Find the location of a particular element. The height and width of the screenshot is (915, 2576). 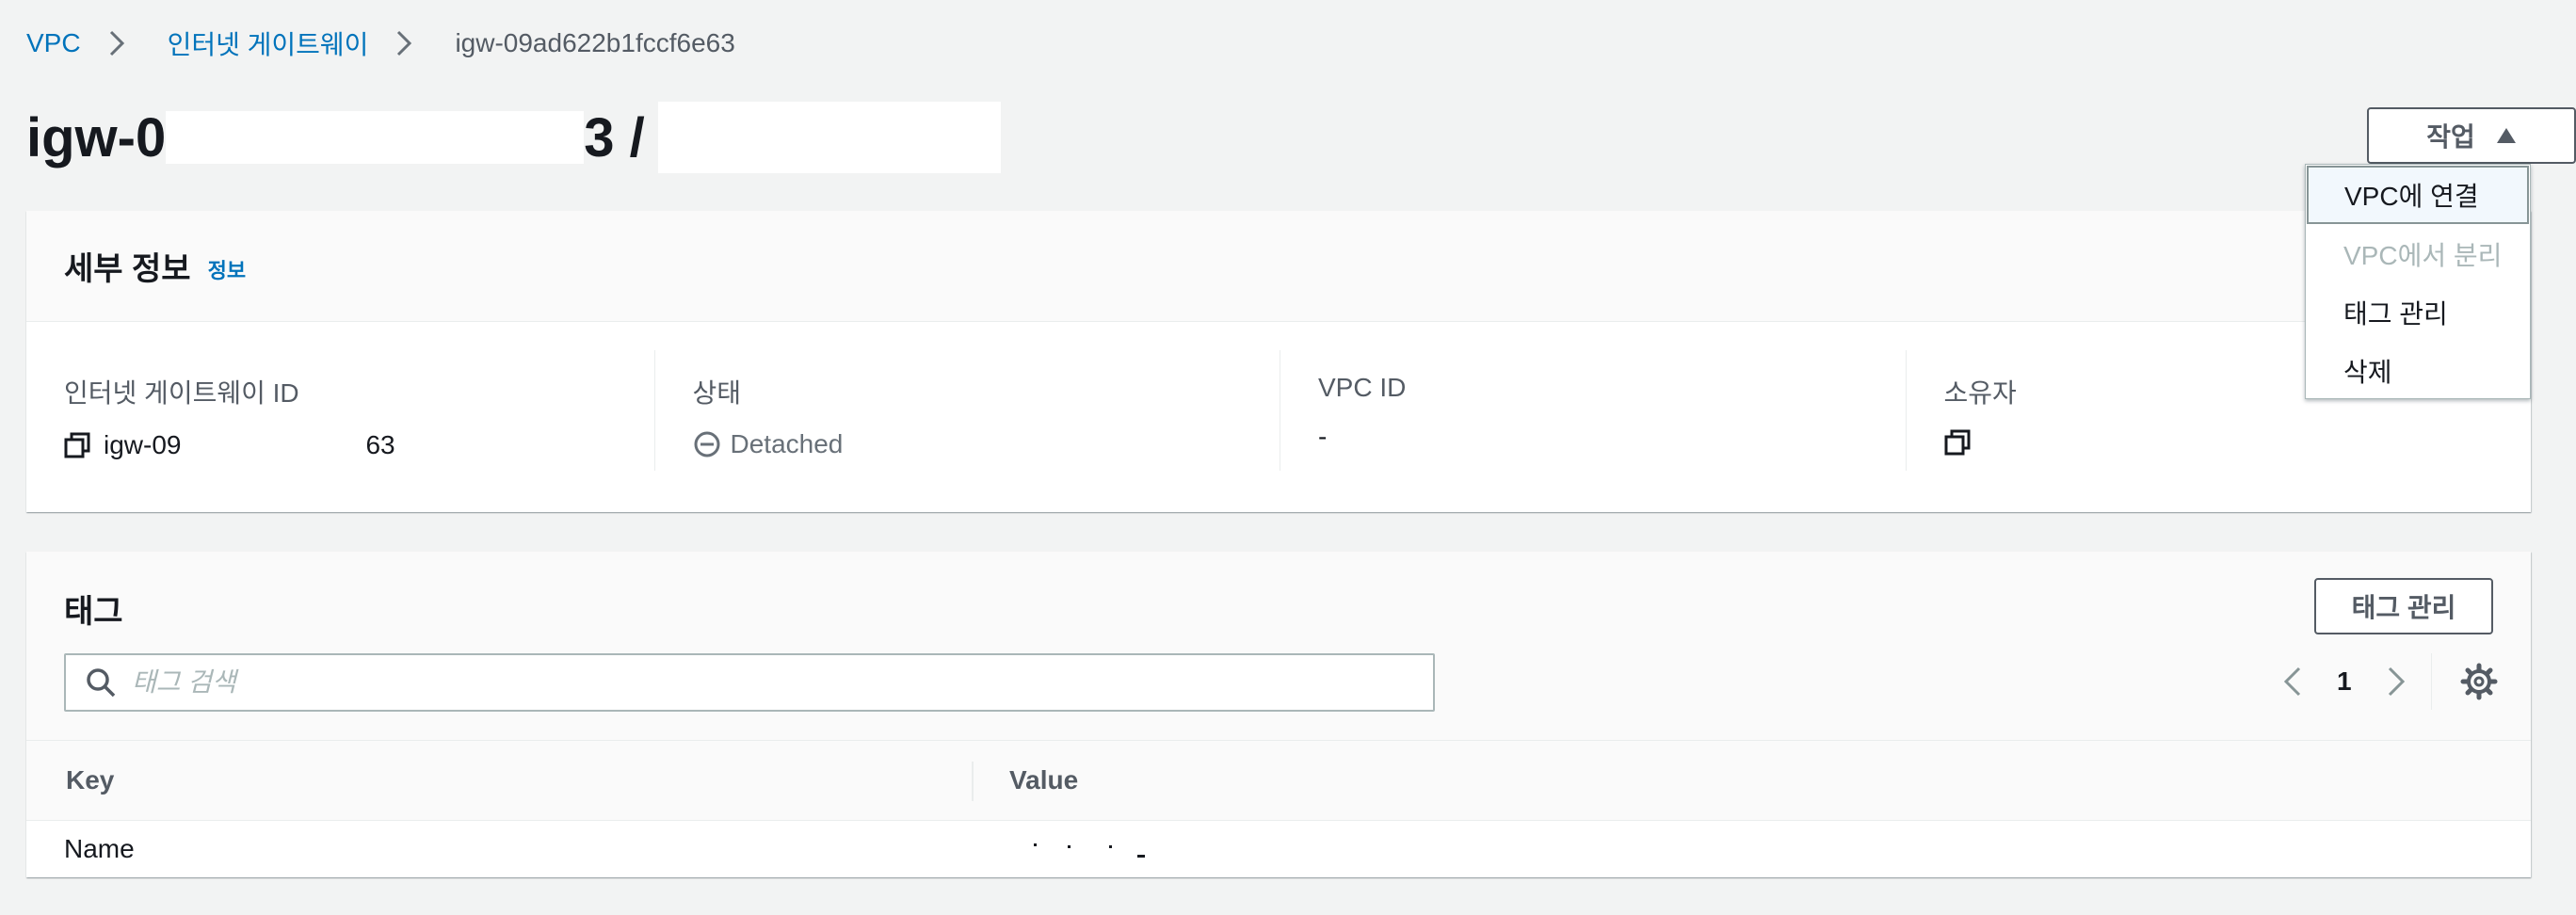

tag-search-box is located at coordinates (749, 682).